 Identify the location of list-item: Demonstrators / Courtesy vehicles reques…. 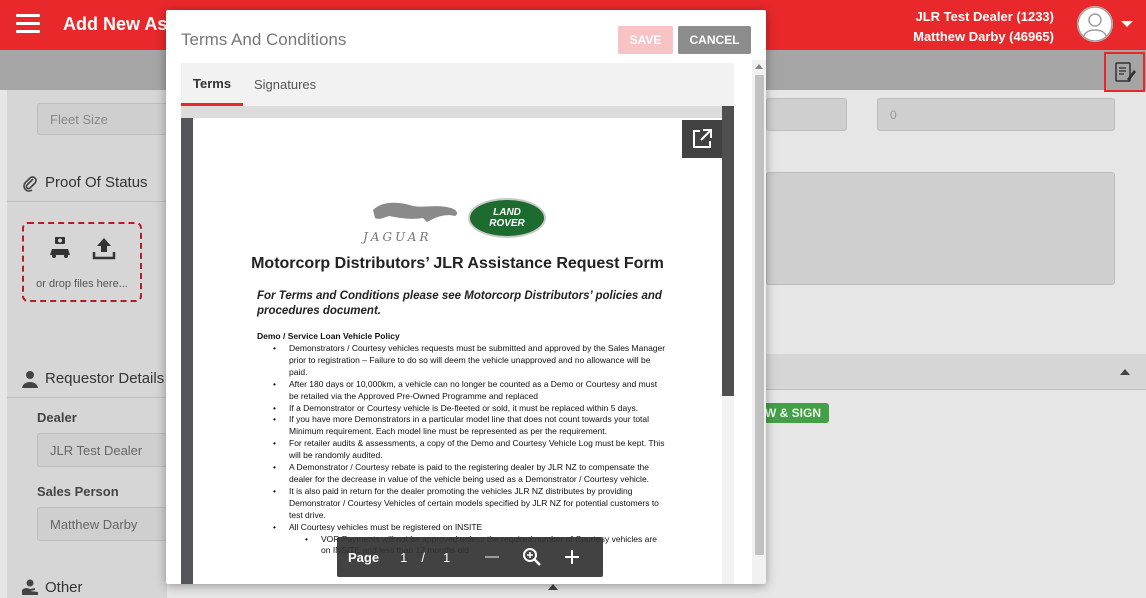
(462, 361).